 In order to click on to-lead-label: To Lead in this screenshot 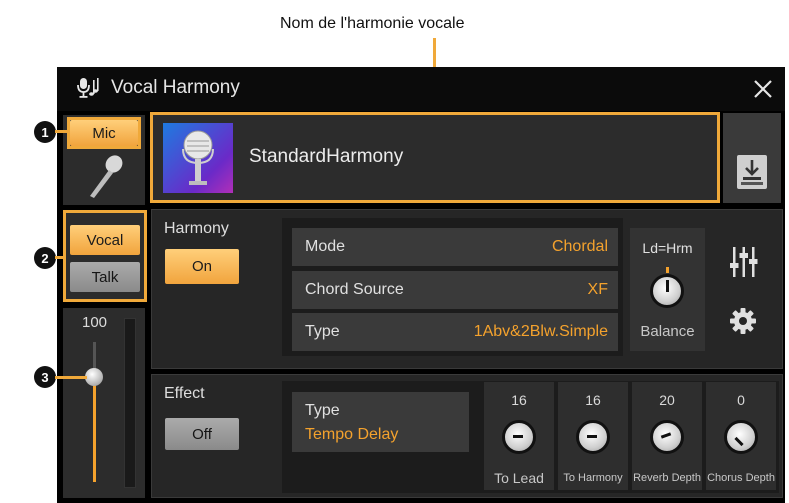, I will do `click(519, 478)`.